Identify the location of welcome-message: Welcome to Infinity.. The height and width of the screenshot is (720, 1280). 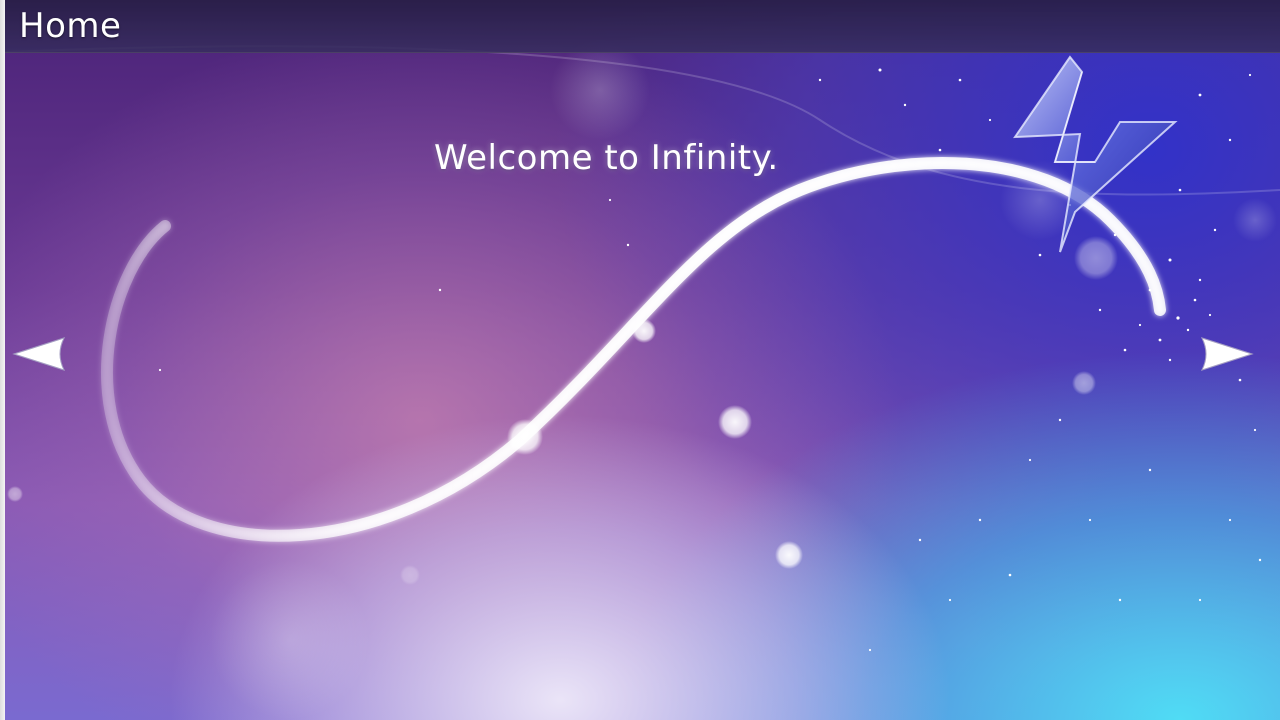
(606, 158).